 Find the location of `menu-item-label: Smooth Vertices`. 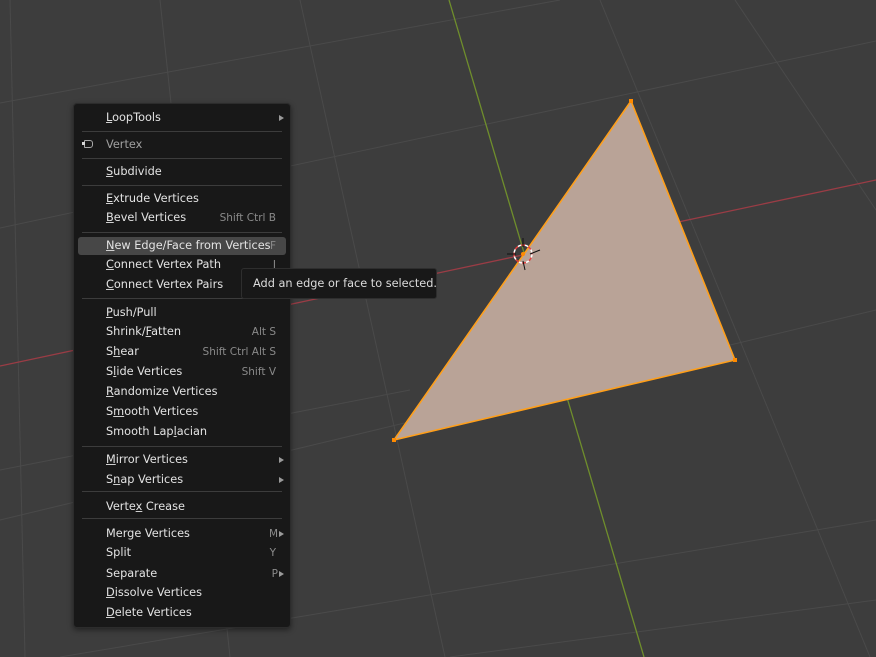

menu-item-label: Smooth Vertices is located at coordinates (152, 411).